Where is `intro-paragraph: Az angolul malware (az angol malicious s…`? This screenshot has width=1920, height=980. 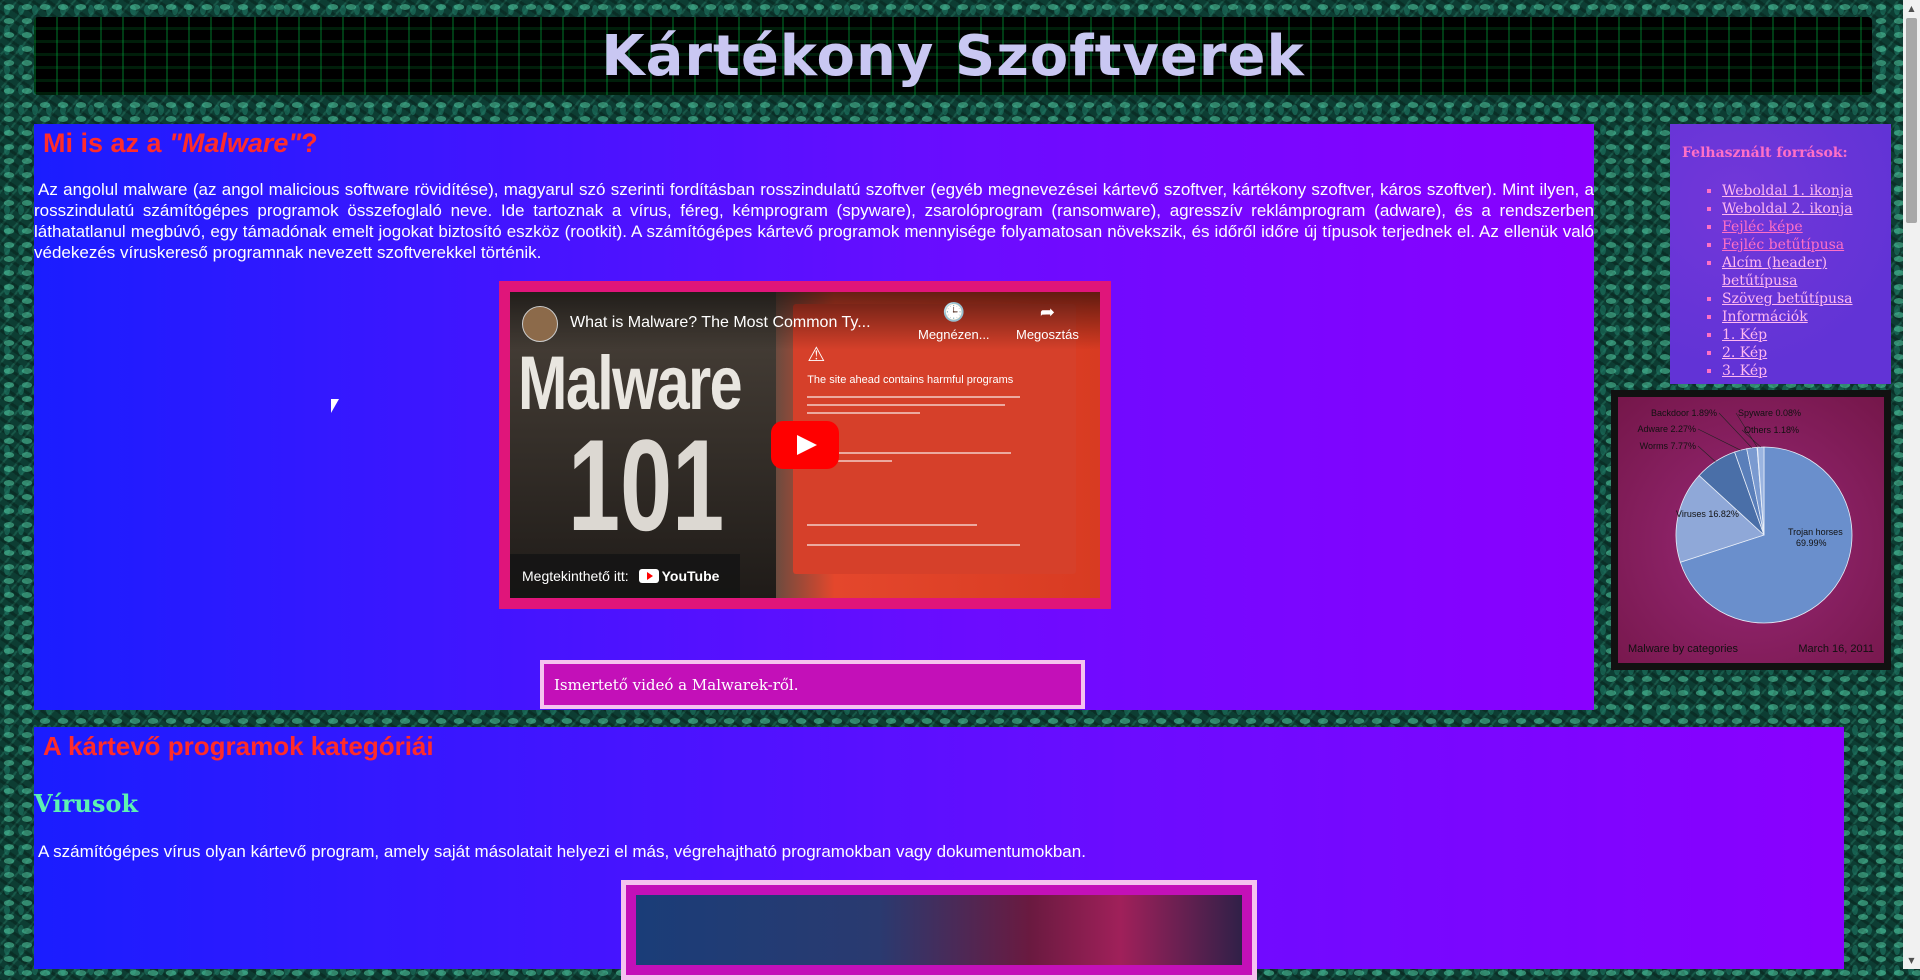
intro-paragraph: Az angolul malware (az angol malicious s… is located at coordinates (814, 221).